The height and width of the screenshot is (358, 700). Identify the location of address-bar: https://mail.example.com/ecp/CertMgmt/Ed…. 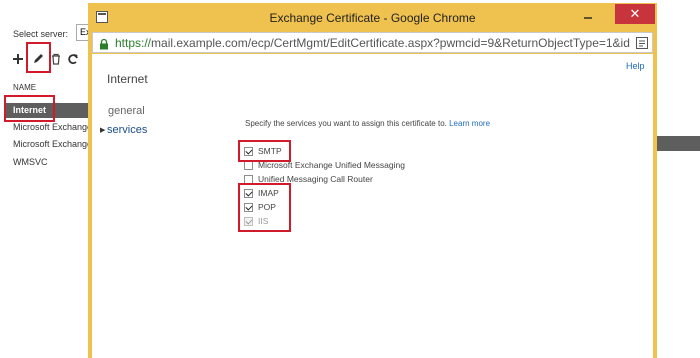
(372, 42).